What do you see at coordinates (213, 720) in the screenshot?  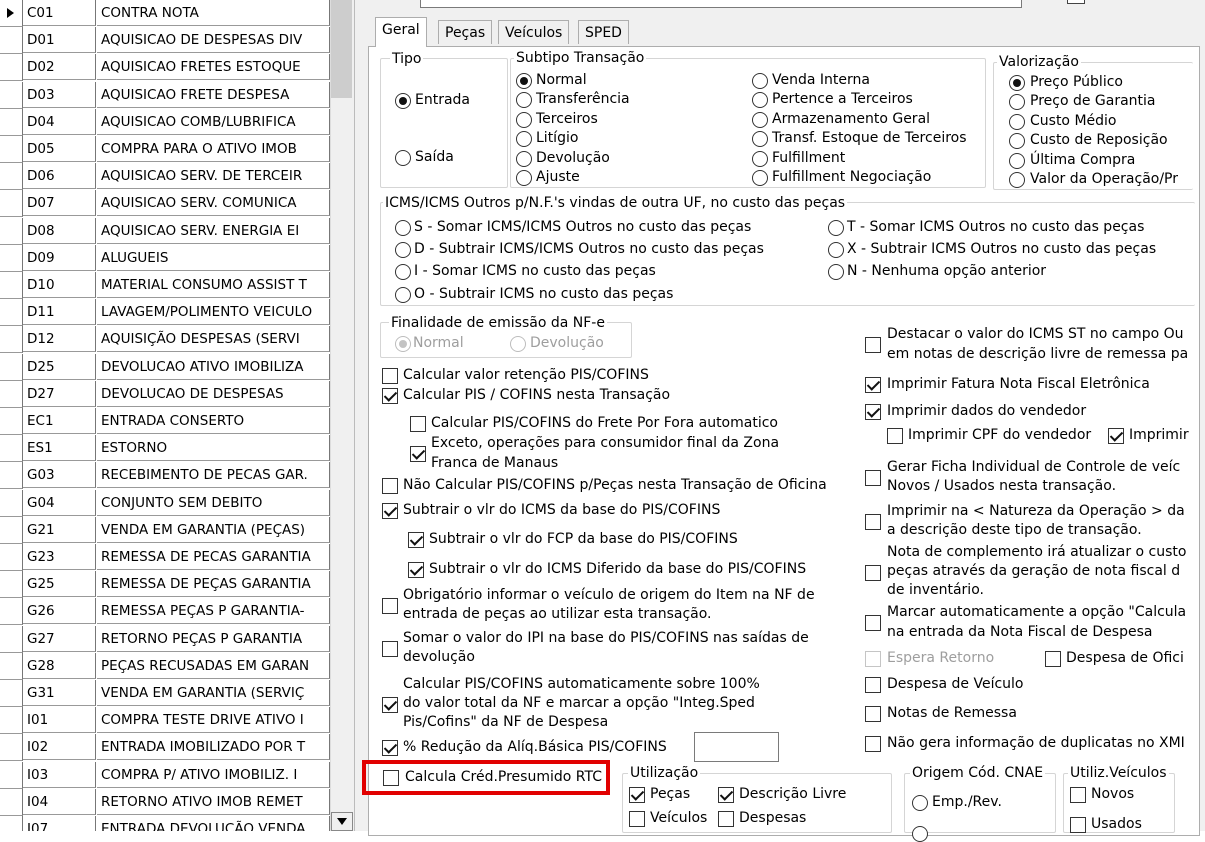 I see `row-description-cell: COMPRA TESTE DRIVE ATIVO I` at bounding box center [213, 720].